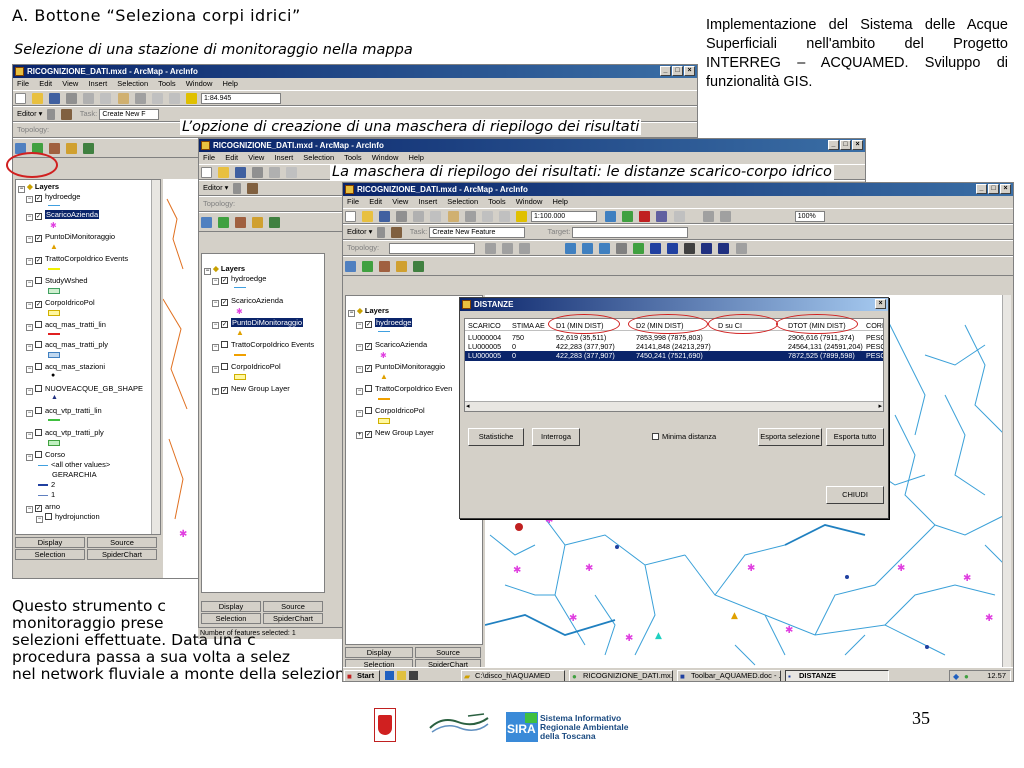 The width and height of the screenshot is (1024, 768). What do you see at coordinates (525, 248) in the screenshot?
I see `topology-validate-icon` at bounding box center [525, 248].